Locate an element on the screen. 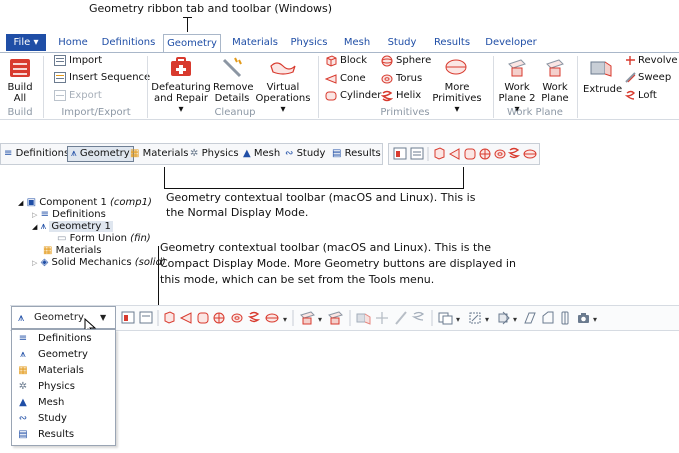  toolbar-study: ∾ Study is located at coordinates (305, 154).